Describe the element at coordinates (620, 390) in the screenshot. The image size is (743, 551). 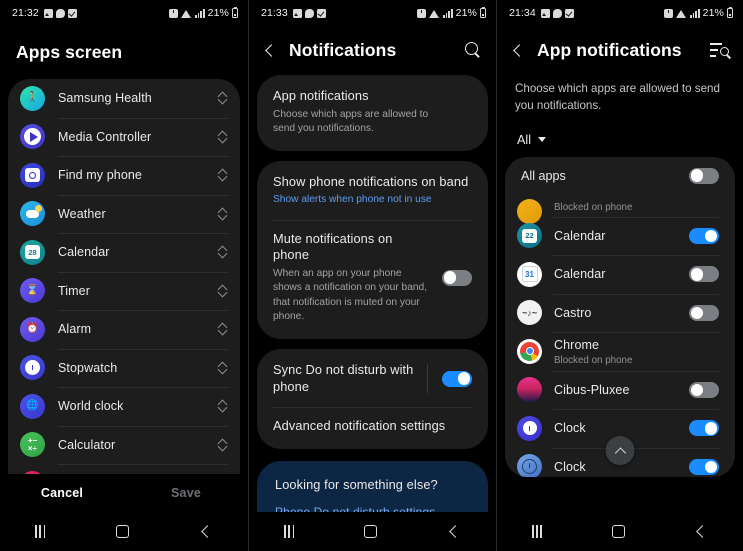
I see `list-item: Cibus-Pluxee` at that location.